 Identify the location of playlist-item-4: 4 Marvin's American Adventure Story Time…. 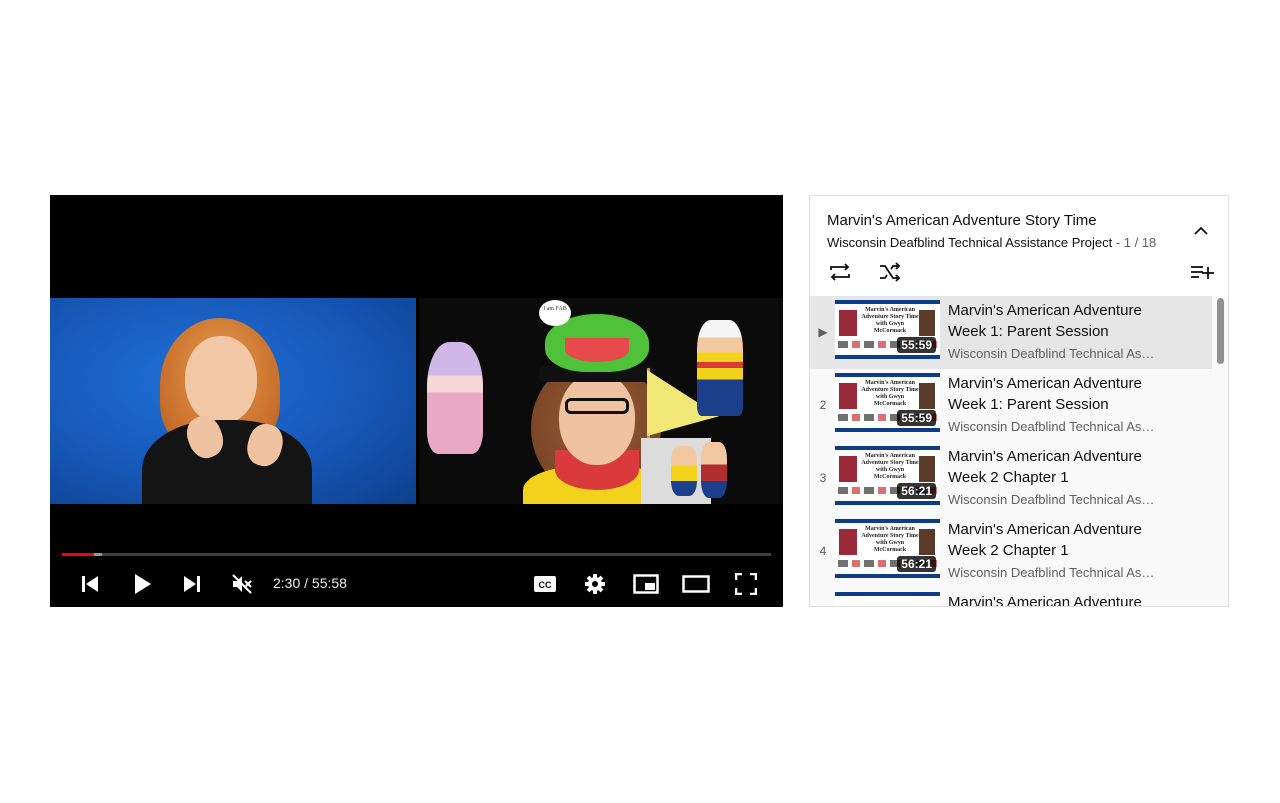
(1011, 551).